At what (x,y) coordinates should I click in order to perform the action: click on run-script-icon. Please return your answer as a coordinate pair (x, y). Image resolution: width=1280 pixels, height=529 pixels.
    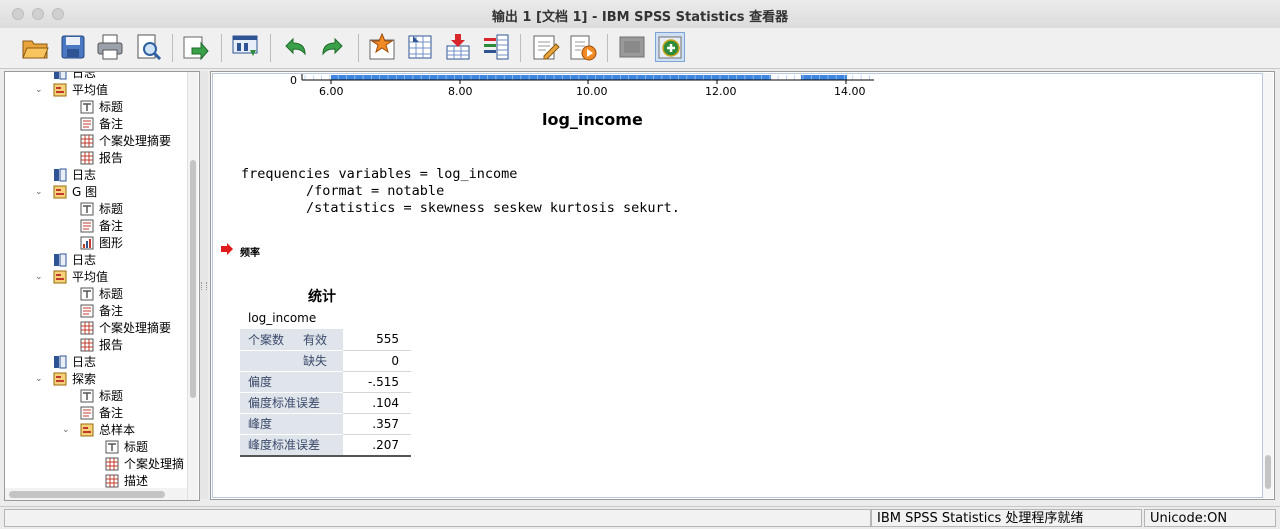
    Looking at the image, I should click on (582, 47).